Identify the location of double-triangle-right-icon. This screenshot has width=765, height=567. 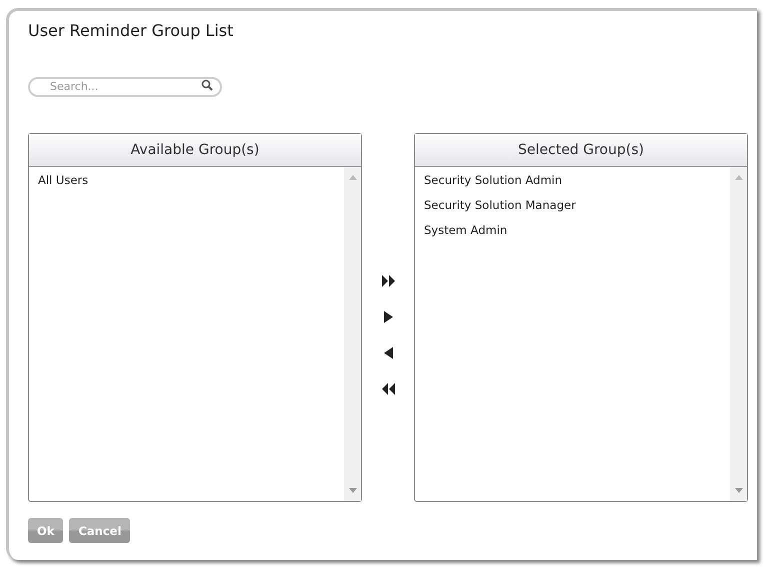
(388, 281).